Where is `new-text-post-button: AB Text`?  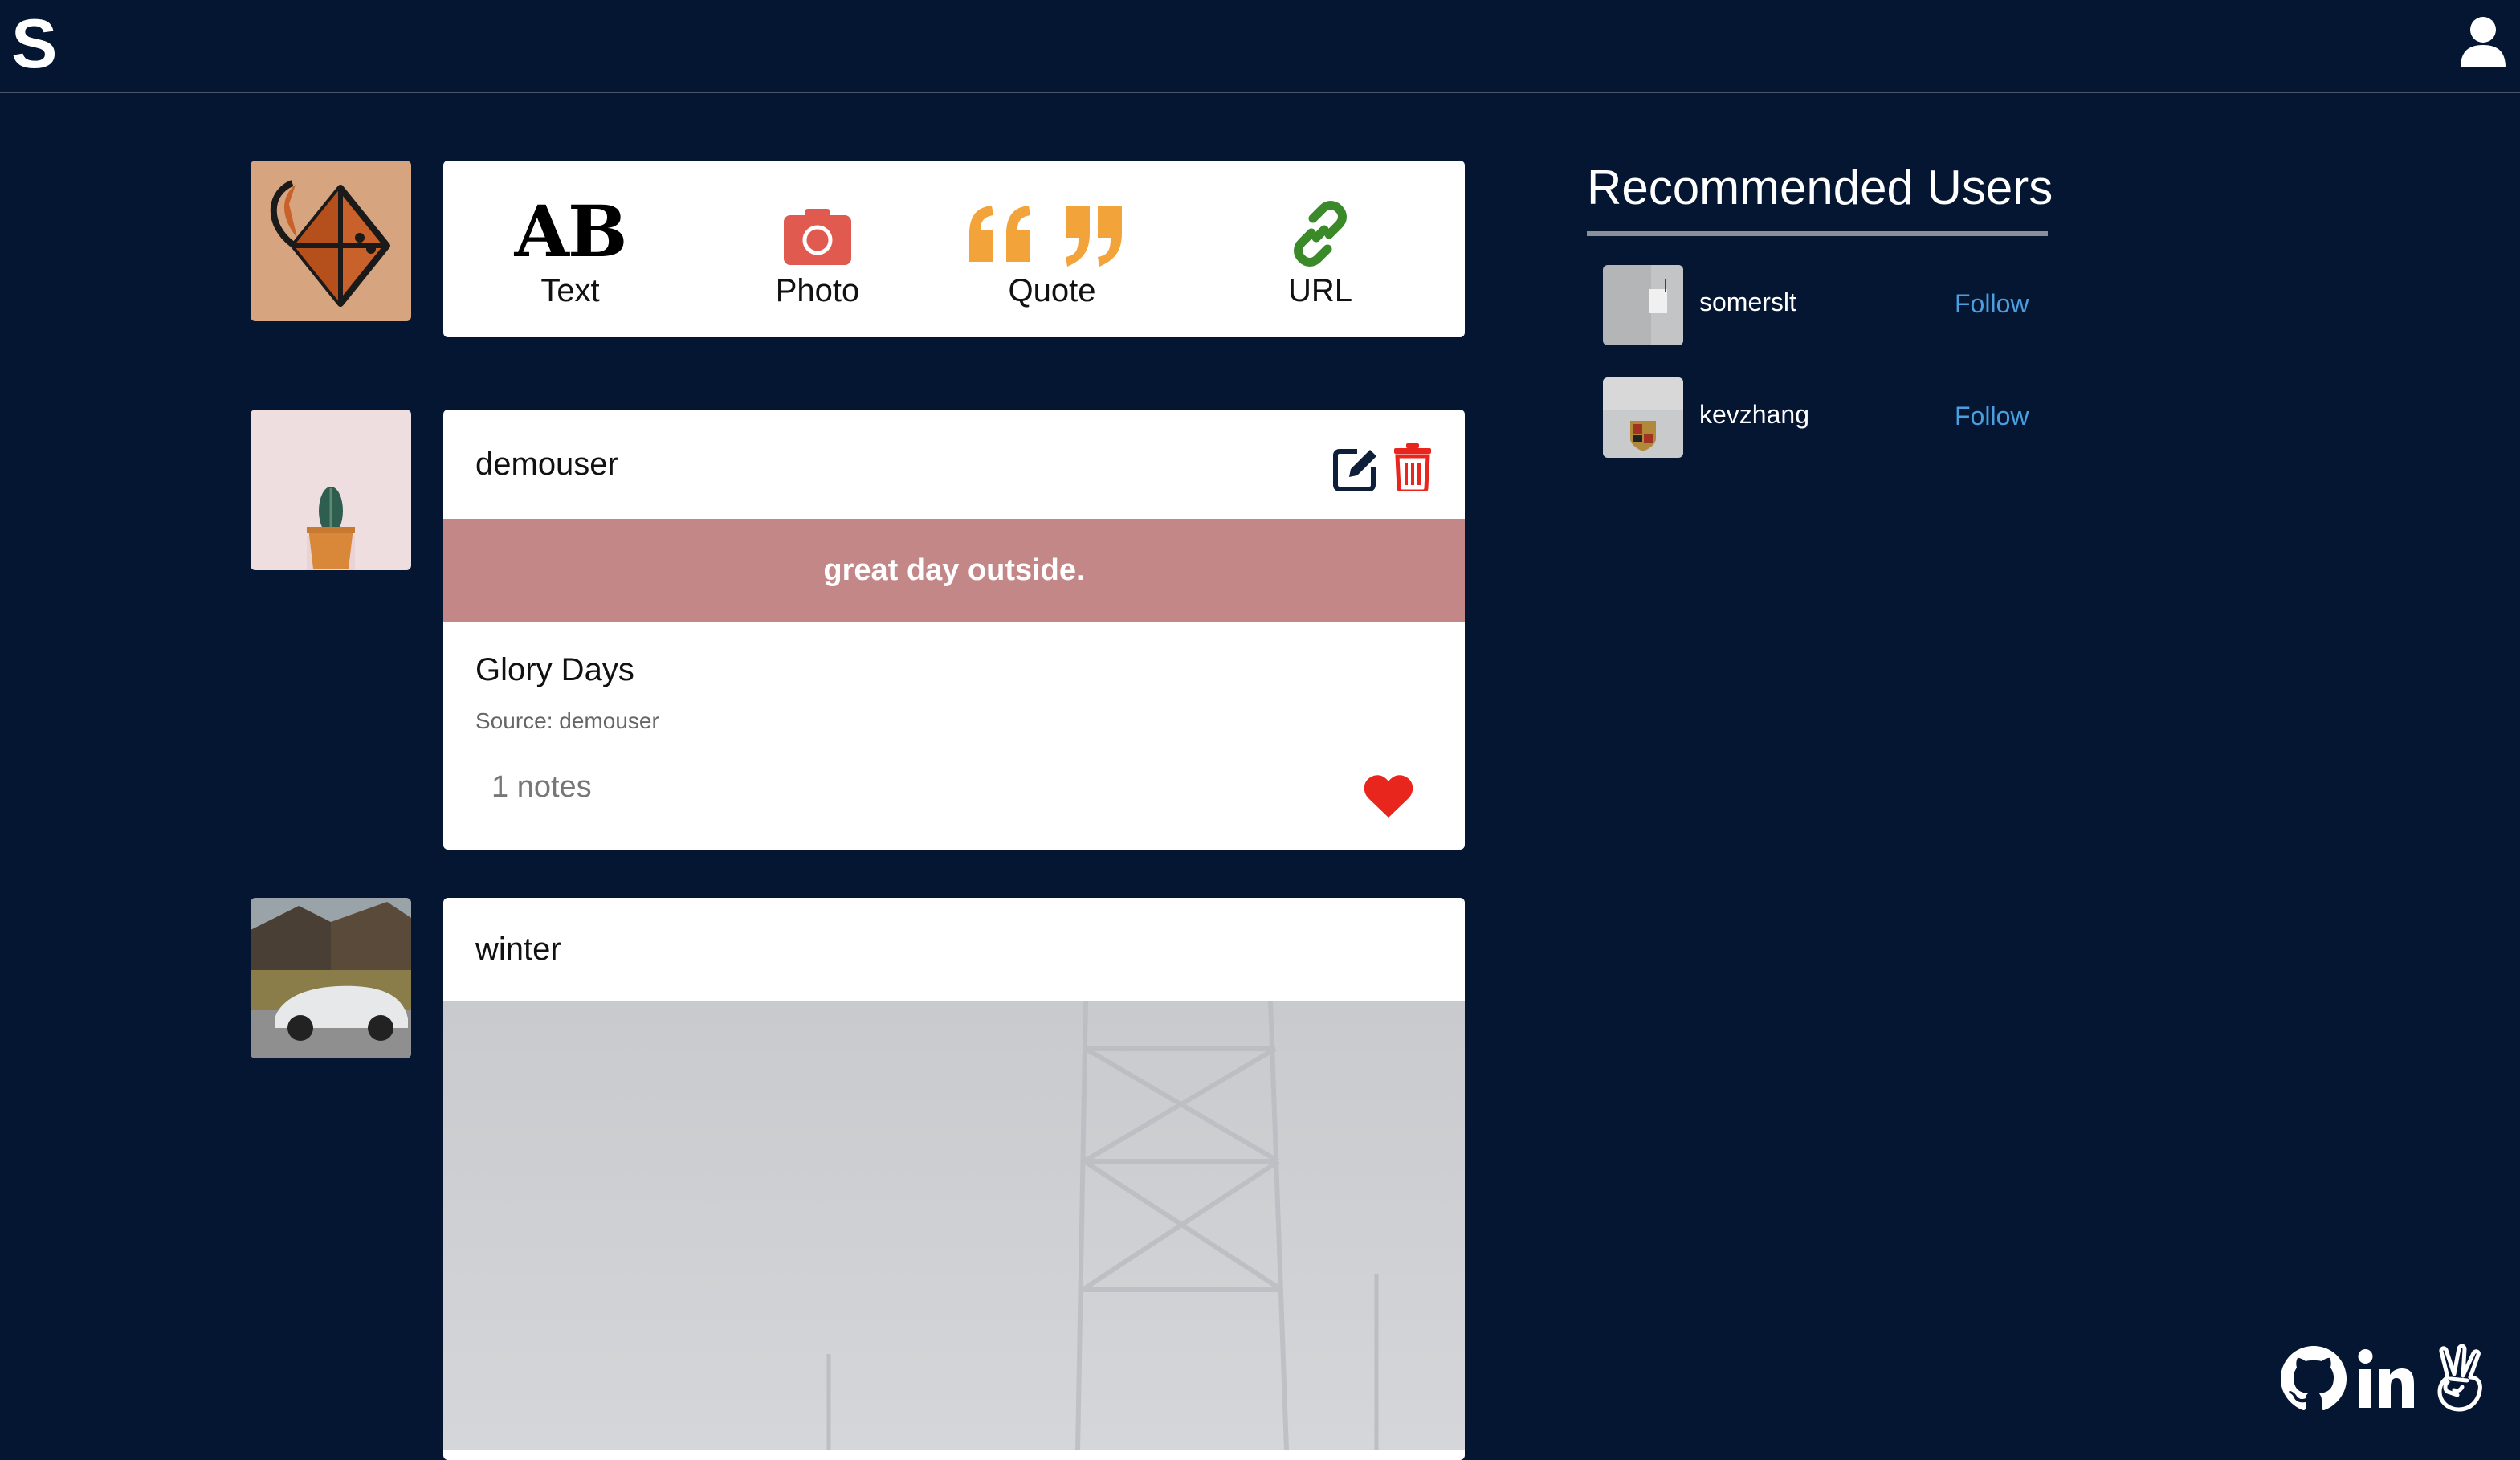 new-text-post-button: AB Text is located at coordinates (570, 252).